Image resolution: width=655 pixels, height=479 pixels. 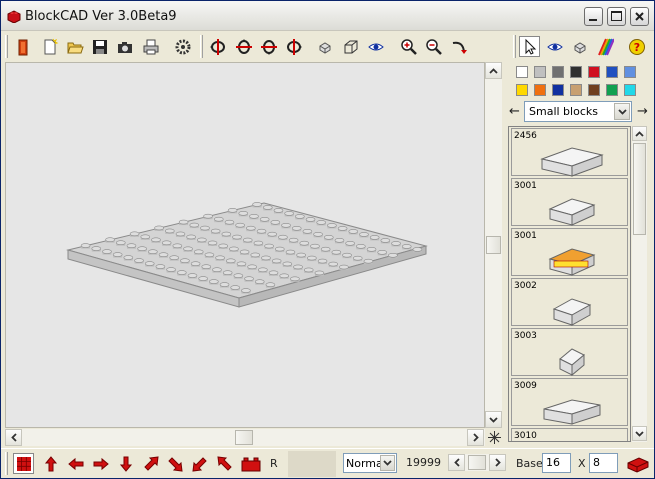 I want to click on parts-scroll-up-button, so click(x=639, y=133).